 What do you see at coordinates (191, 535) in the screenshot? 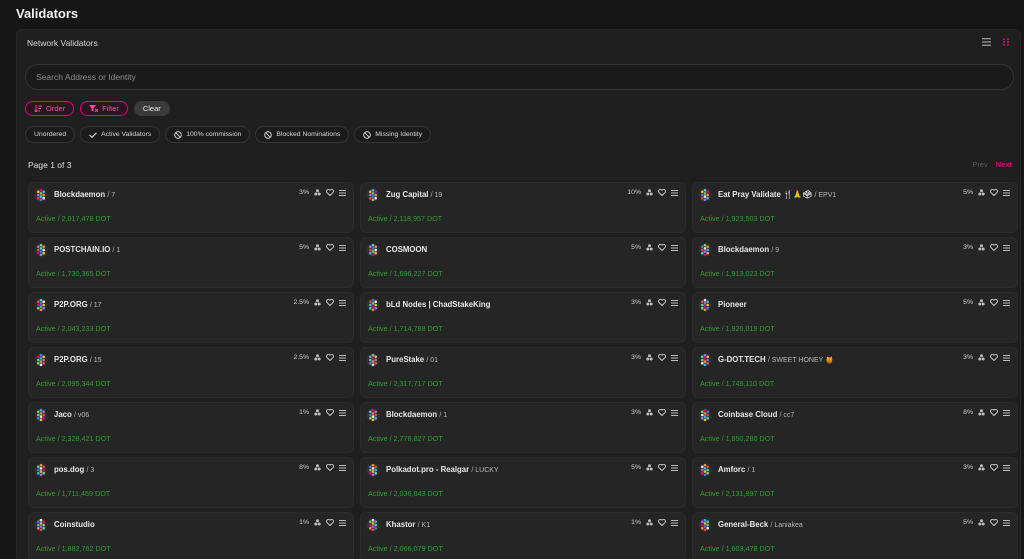
I see `validator-card: Coinstudio 1% Active / 1,882,762 DOT` at bounding box center [191, 535].